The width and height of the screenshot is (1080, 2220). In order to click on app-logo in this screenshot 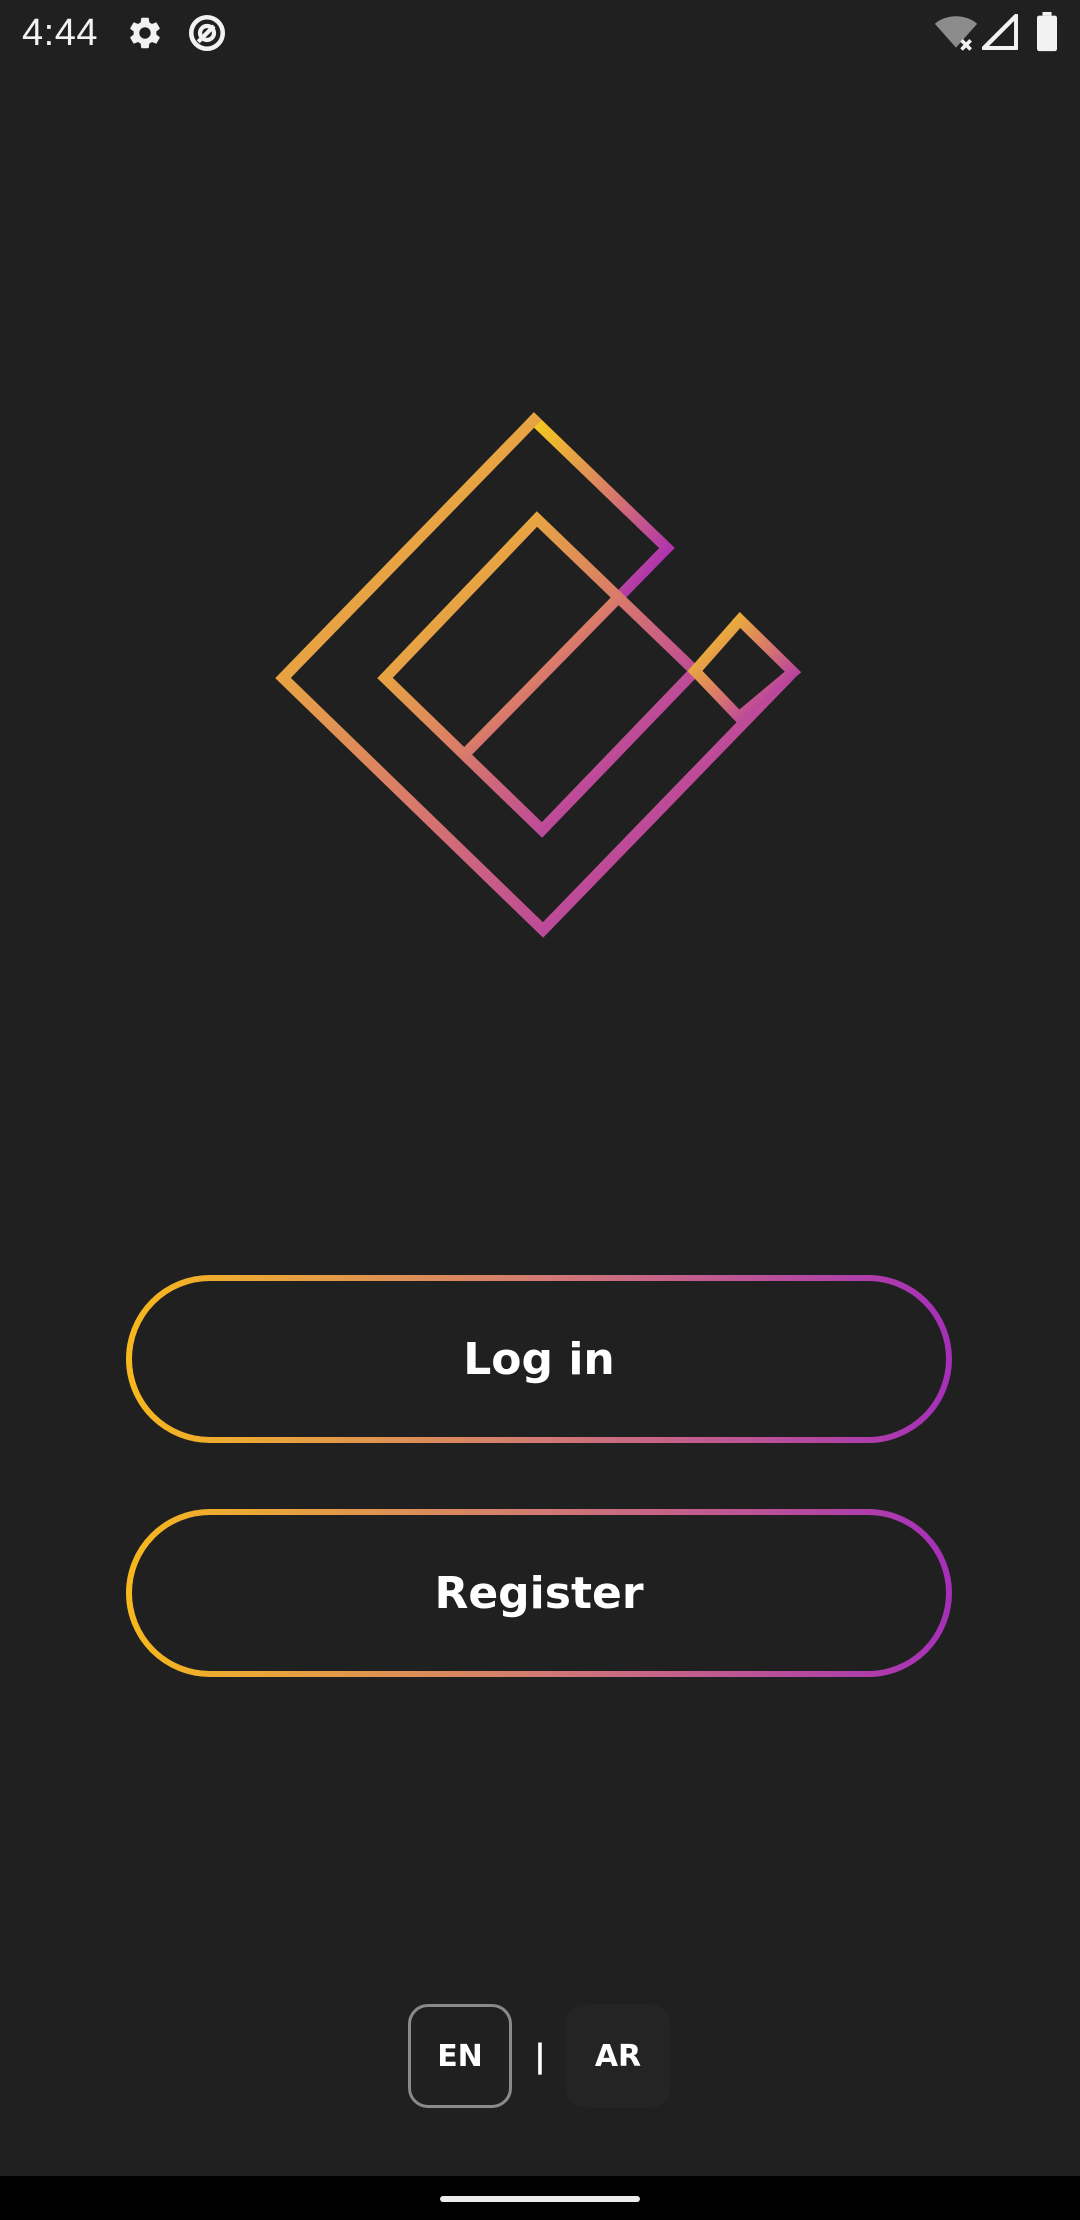, I will do `click(540, 675)`.